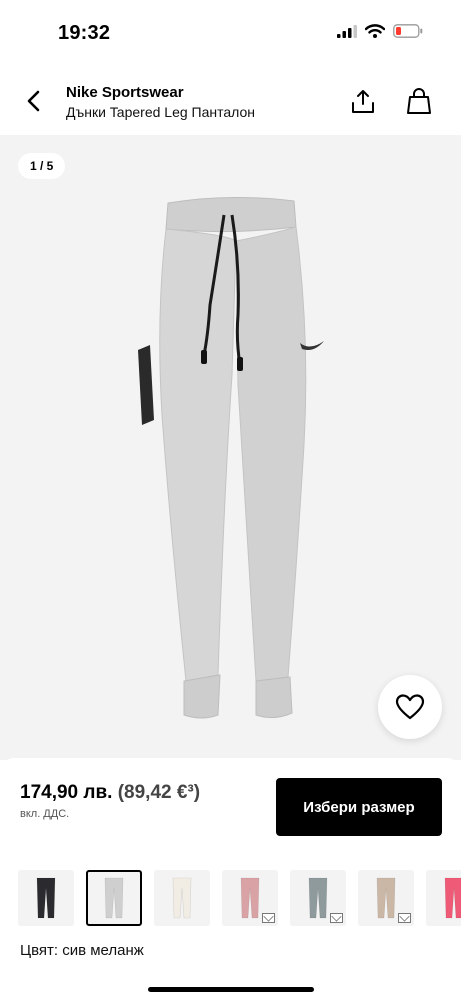  What do you see at coordinates (231, 989) in the screenshot?
I see `home-indicator` at bounding box center [231, 989].